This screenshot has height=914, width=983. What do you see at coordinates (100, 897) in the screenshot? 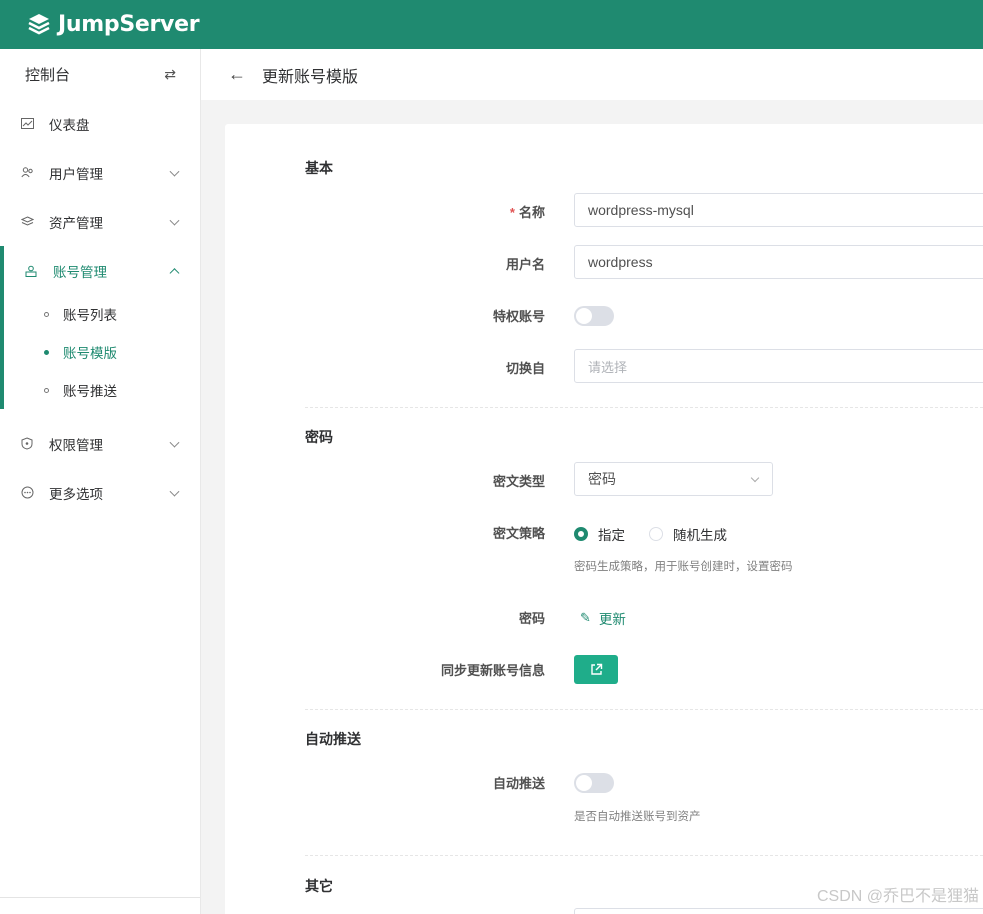
I see `sidebar-footer-divider` at bounding box center [100, 897].